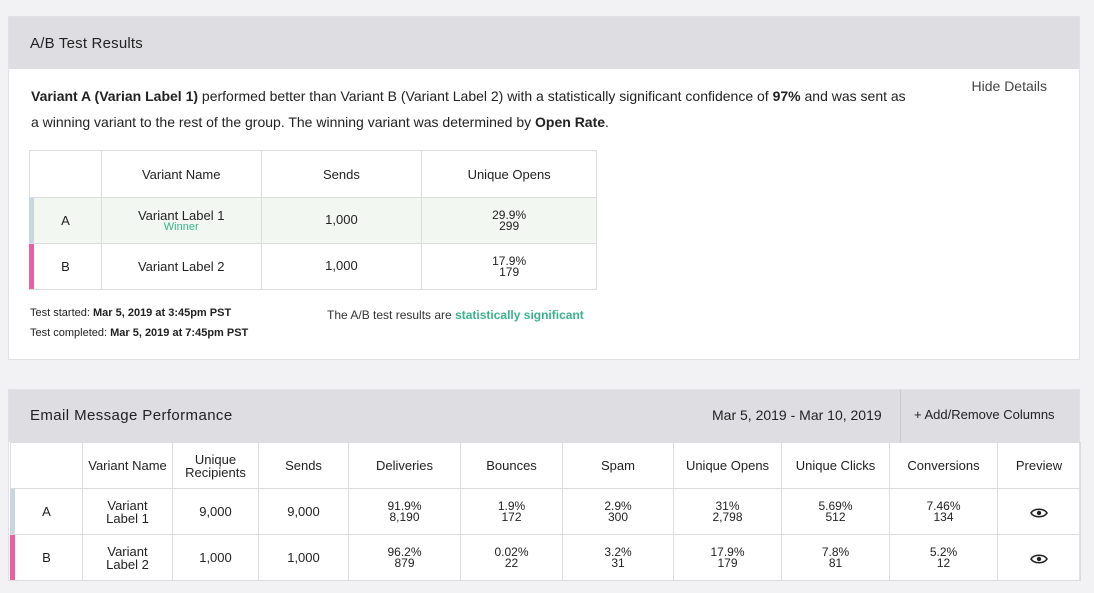 Image resolution: width=1094 pixels, height=593 pixels. Describe the element at coordinates (570, 122) in the screenshot. I see `winning-metric: Open Rate` at that location.